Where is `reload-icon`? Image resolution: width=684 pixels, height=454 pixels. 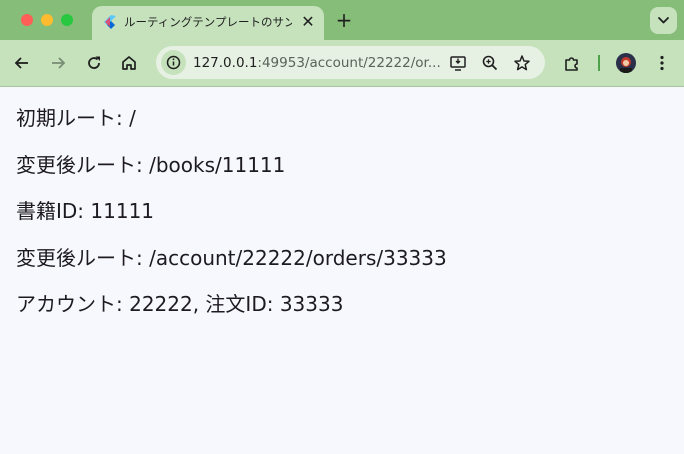 reload-icon is located at coordinates (94, 63).